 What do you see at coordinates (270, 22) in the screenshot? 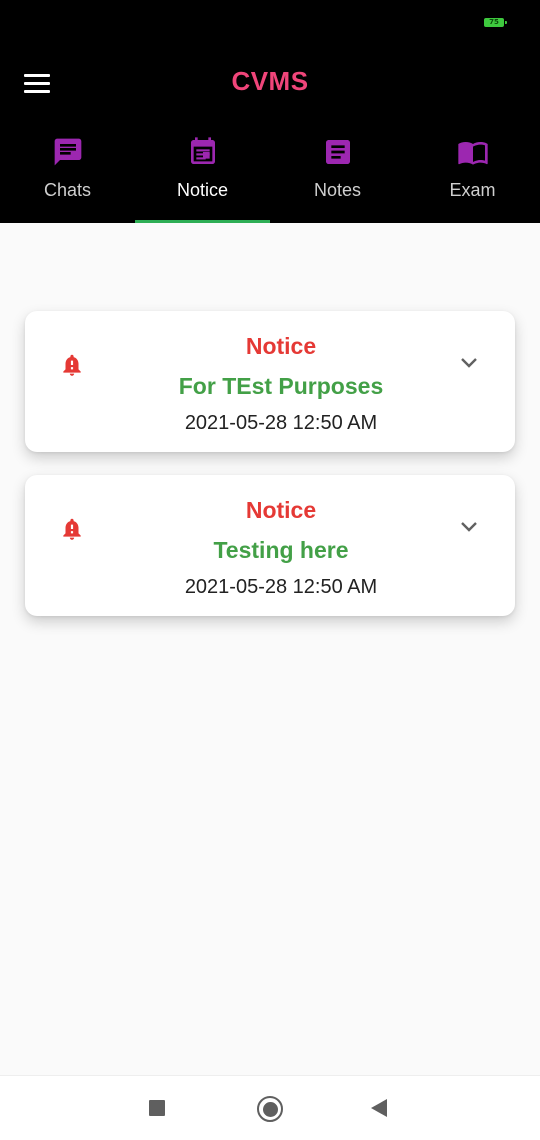
I see `status-bar: 75` at bounding box center [270, 22].